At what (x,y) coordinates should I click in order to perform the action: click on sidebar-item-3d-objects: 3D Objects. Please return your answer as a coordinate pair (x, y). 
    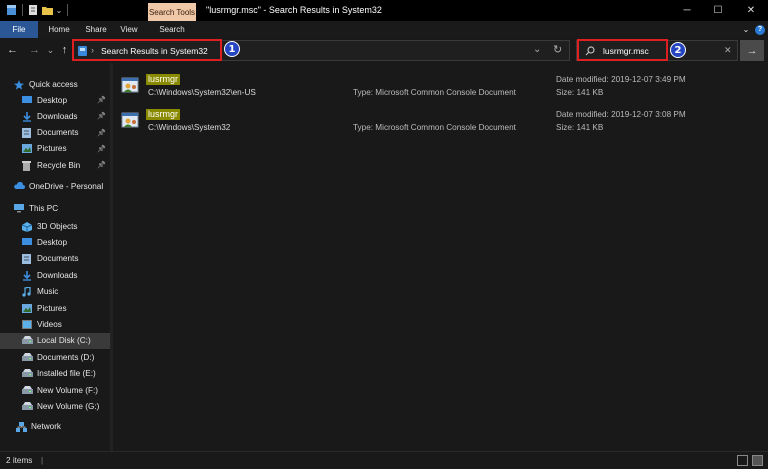
    Looking at the image, I should click on (49, 226).